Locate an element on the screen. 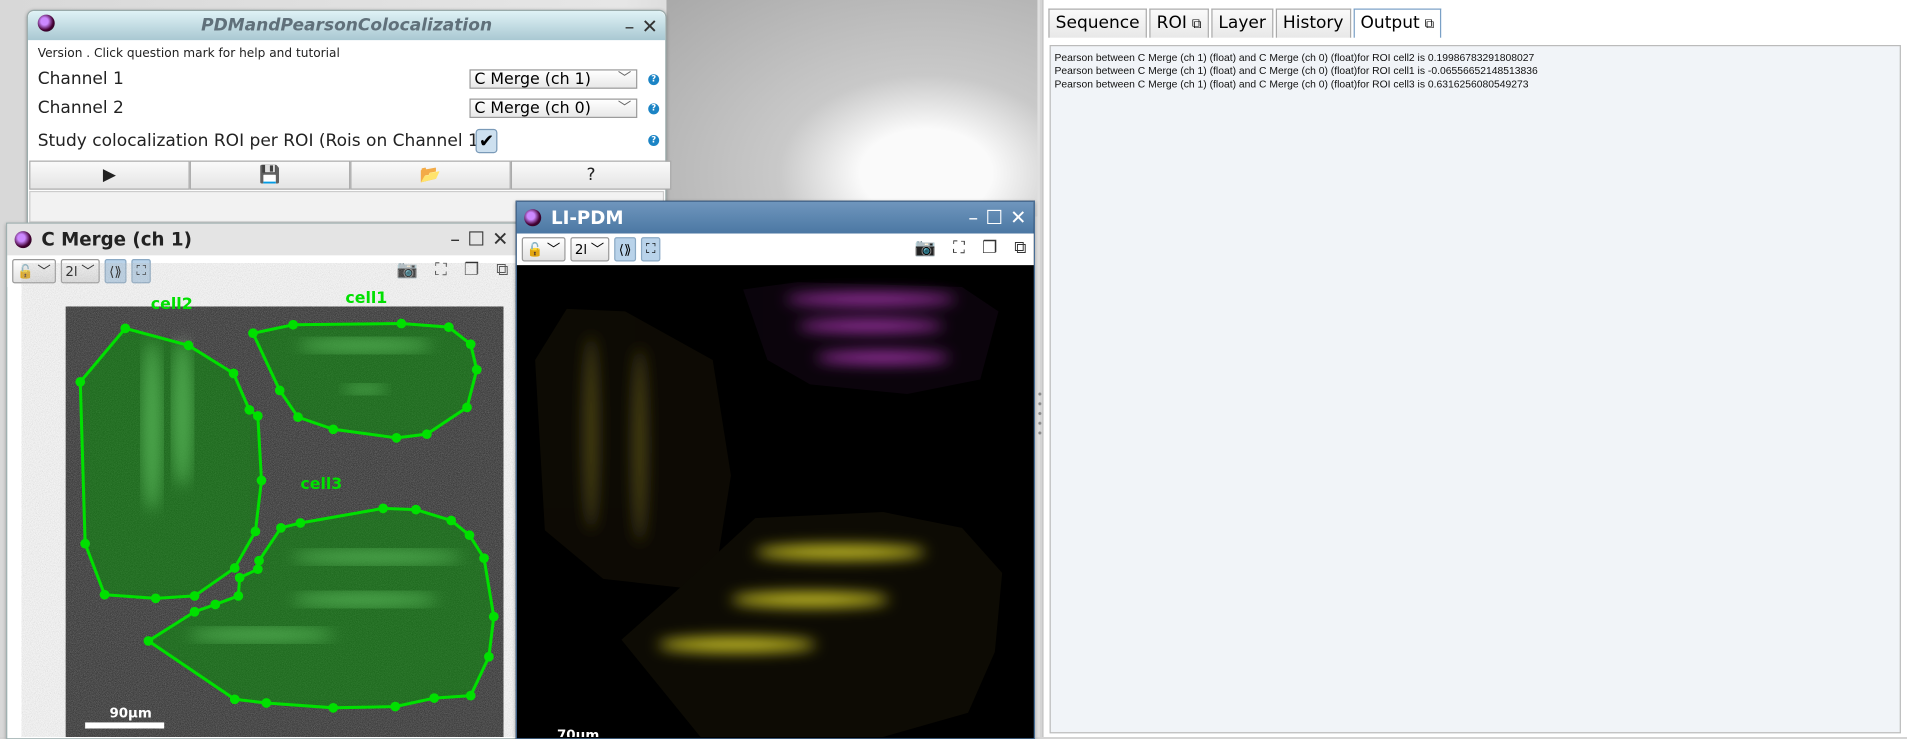  lock-icon: 🔓 is located at coordinates (535, 249).